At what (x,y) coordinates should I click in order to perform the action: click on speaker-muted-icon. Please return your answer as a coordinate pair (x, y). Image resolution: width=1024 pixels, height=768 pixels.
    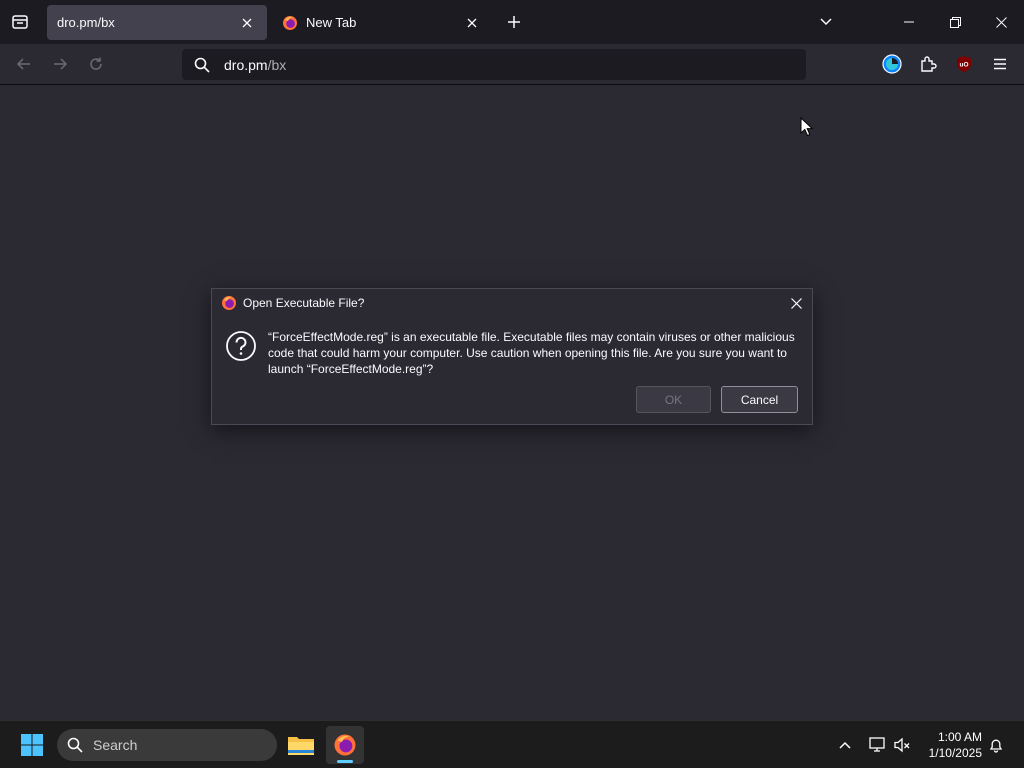
    Looking at the image, I should click on (902, 745).